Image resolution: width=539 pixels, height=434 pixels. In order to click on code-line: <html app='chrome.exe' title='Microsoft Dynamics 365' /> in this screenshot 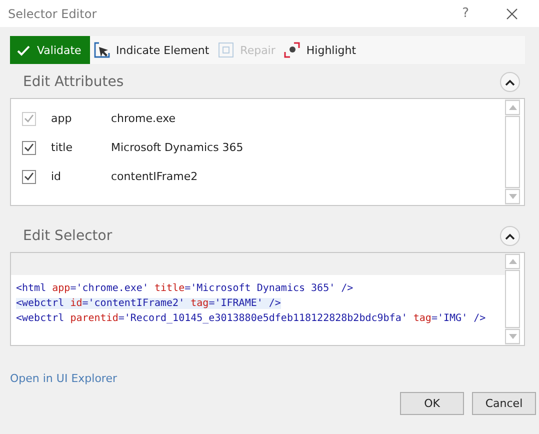, I will do `click(185, 288)`.